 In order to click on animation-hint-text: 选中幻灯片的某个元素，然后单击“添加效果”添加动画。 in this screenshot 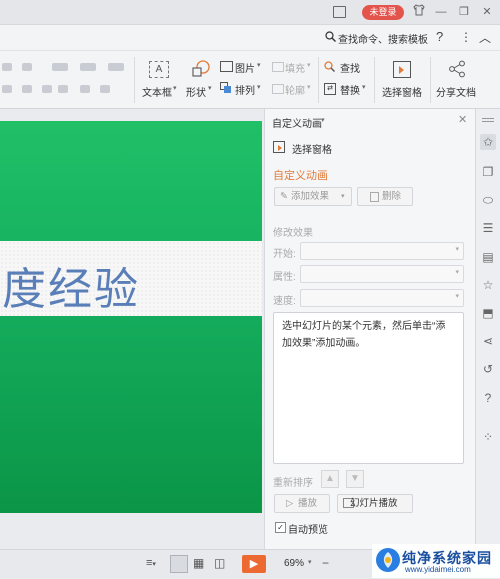, I will do `click(364, 335)`.